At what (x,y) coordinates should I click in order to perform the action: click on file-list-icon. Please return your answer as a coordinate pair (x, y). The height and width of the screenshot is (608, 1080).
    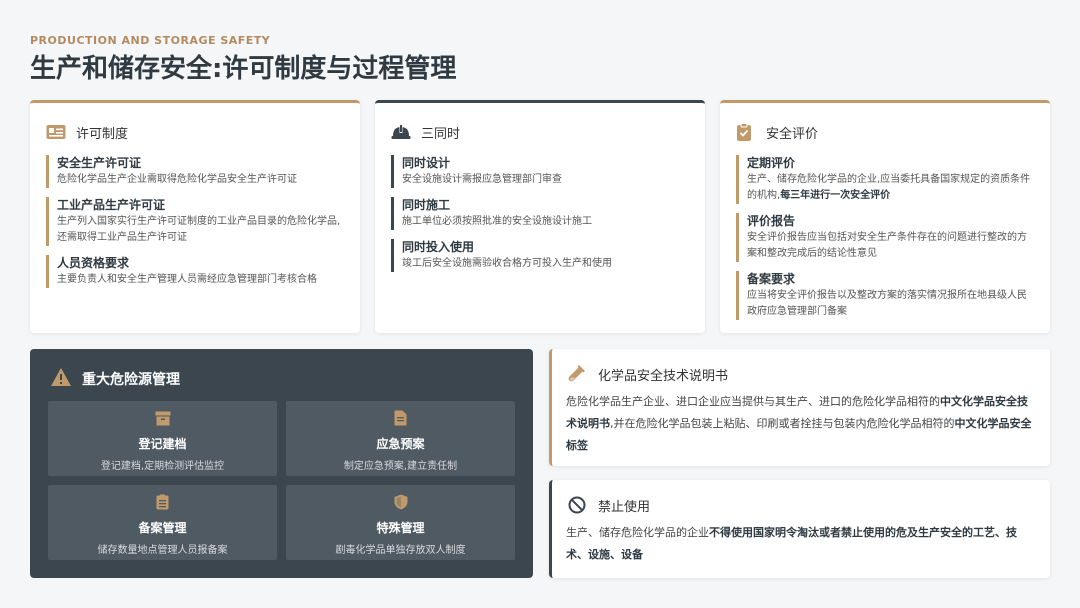
    Looking at the image, I should click on (162, 502).